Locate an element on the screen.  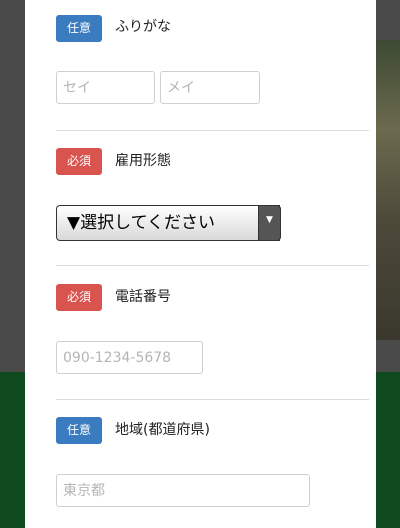
background-photo is located at coordinates (388, 190).